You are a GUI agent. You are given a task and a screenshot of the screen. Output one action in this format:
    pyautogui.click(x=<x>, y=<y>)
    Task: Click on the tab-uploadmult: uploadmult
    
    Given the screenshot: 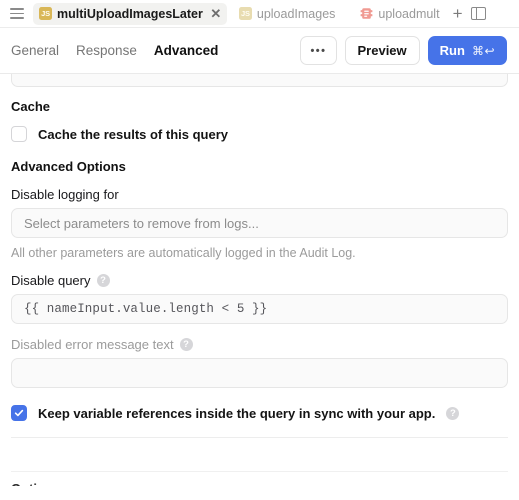 What is the action you would take?
    pyautogui.click(x=399, y=14)
    